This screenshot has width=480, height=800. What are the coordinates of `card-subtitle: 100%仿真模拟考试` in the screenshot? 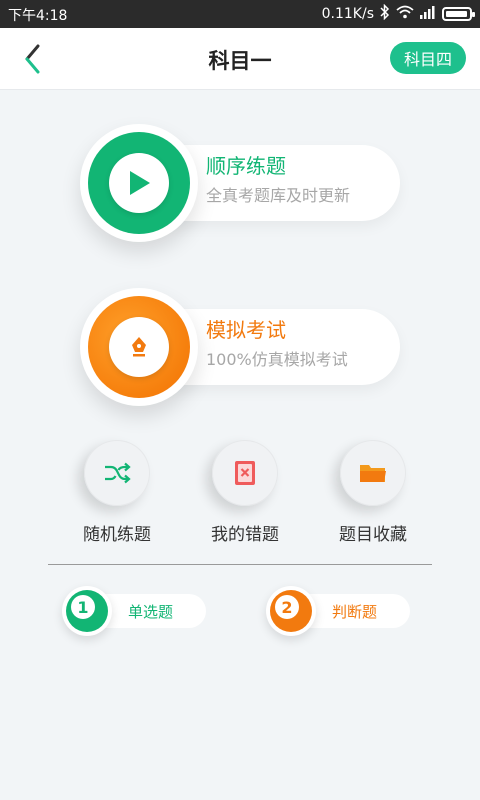 It's located at (277, 359).